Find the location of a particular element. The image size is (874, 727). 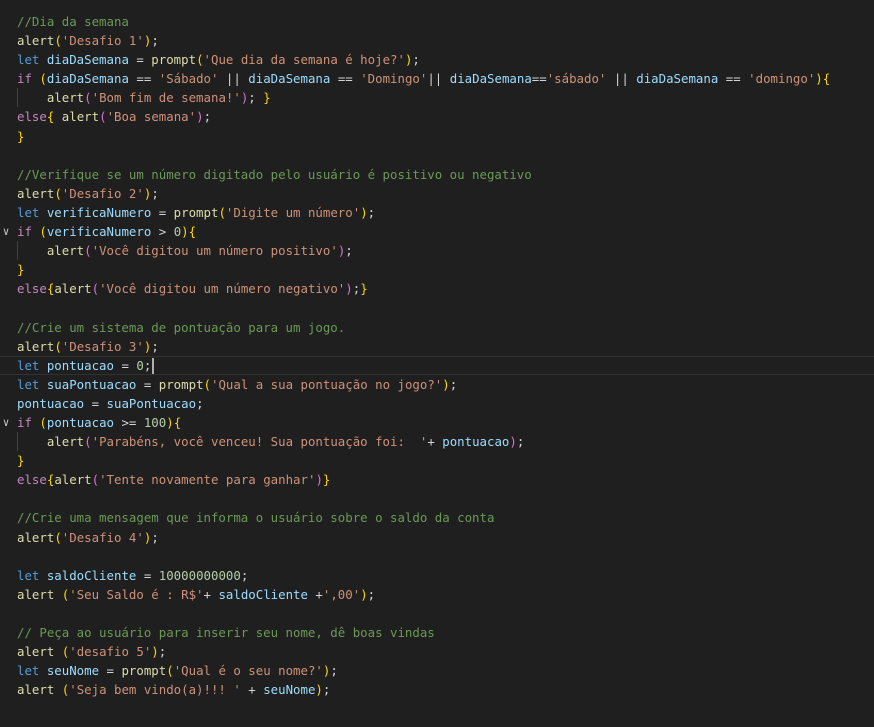

operator-token: > is located at coordinates (162, 232).